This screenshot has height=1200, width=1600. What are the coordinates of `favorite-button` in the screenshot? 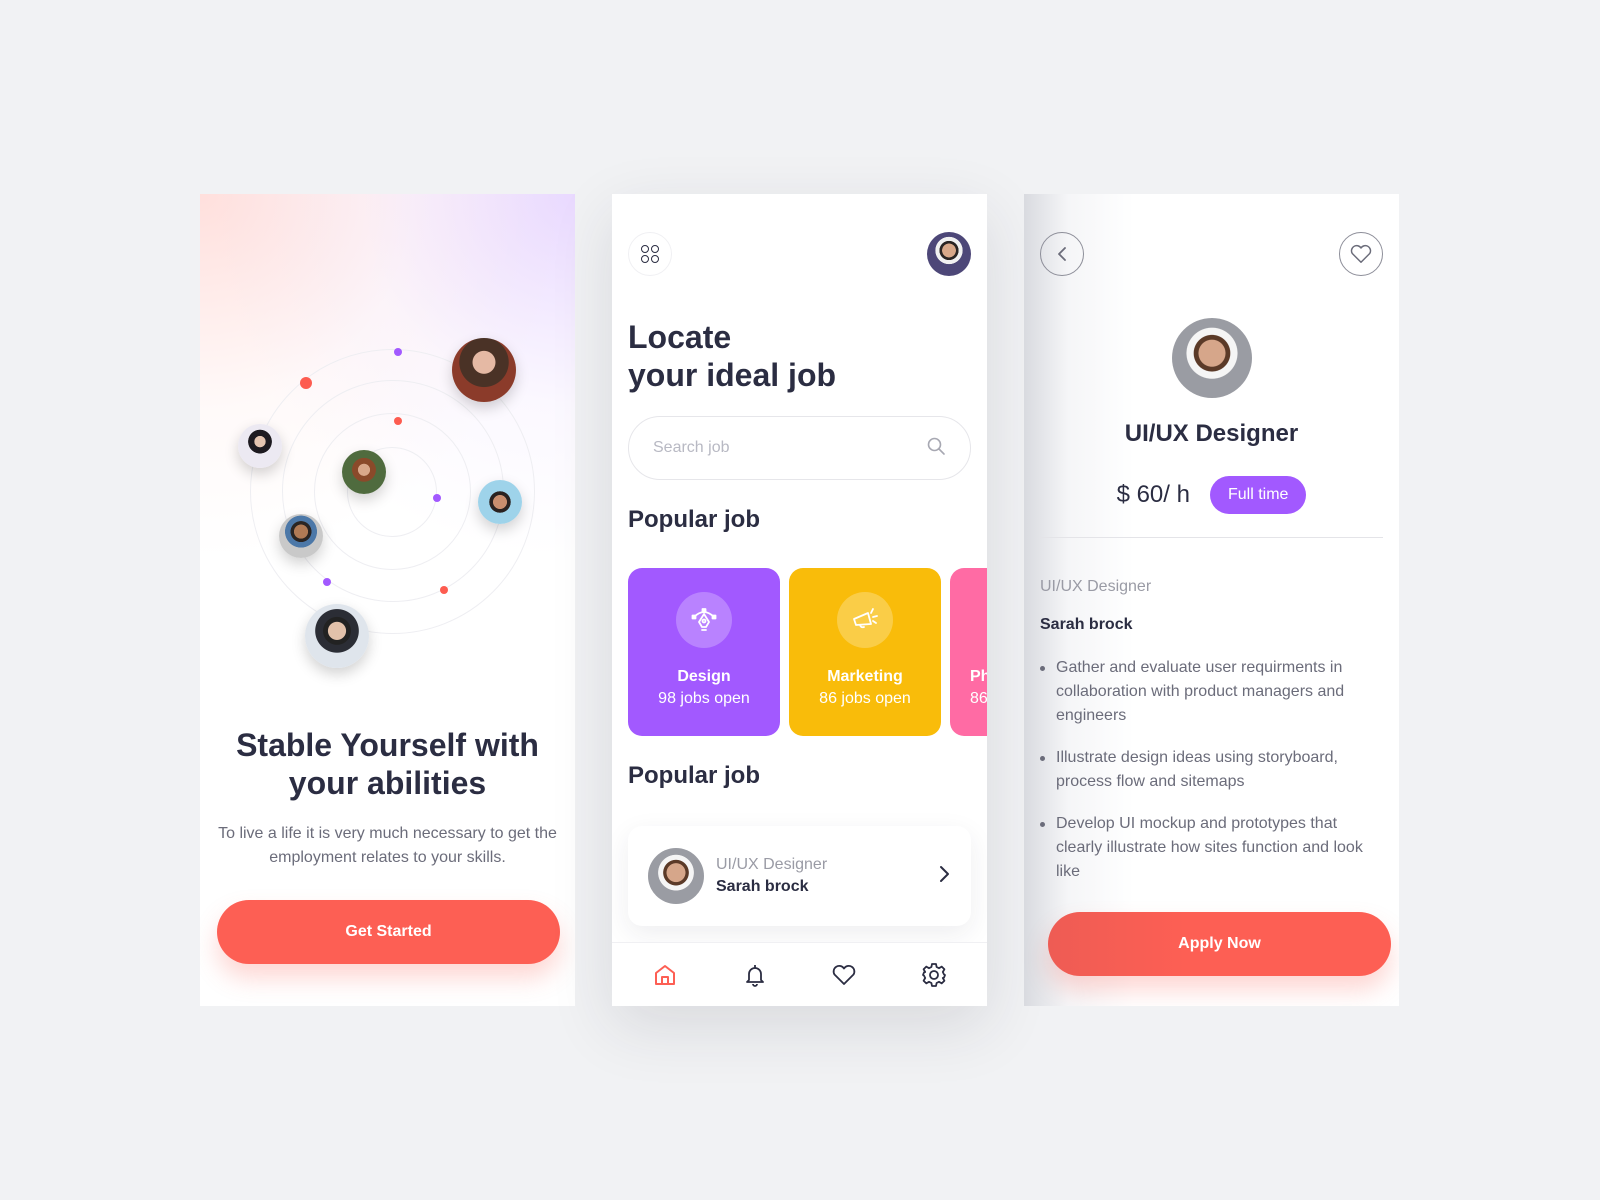 It's located at (1361, 254).